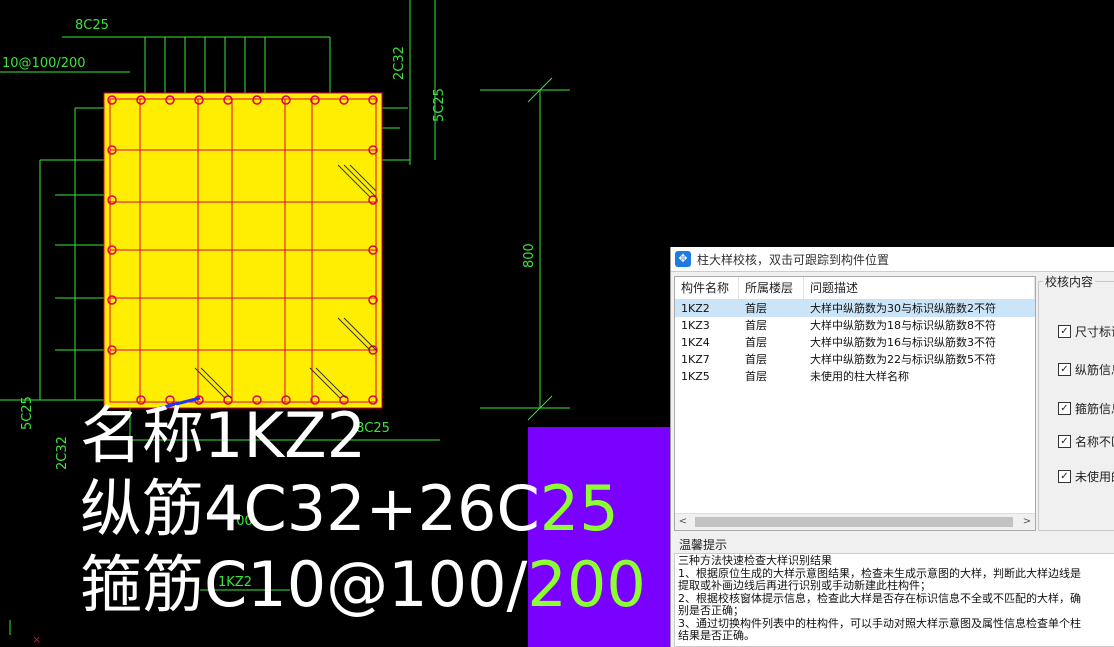 This screenshot has width=1114, height=647. I want to click on check-stirrup: ✓ 箍筋信息, so click(1086, 408).